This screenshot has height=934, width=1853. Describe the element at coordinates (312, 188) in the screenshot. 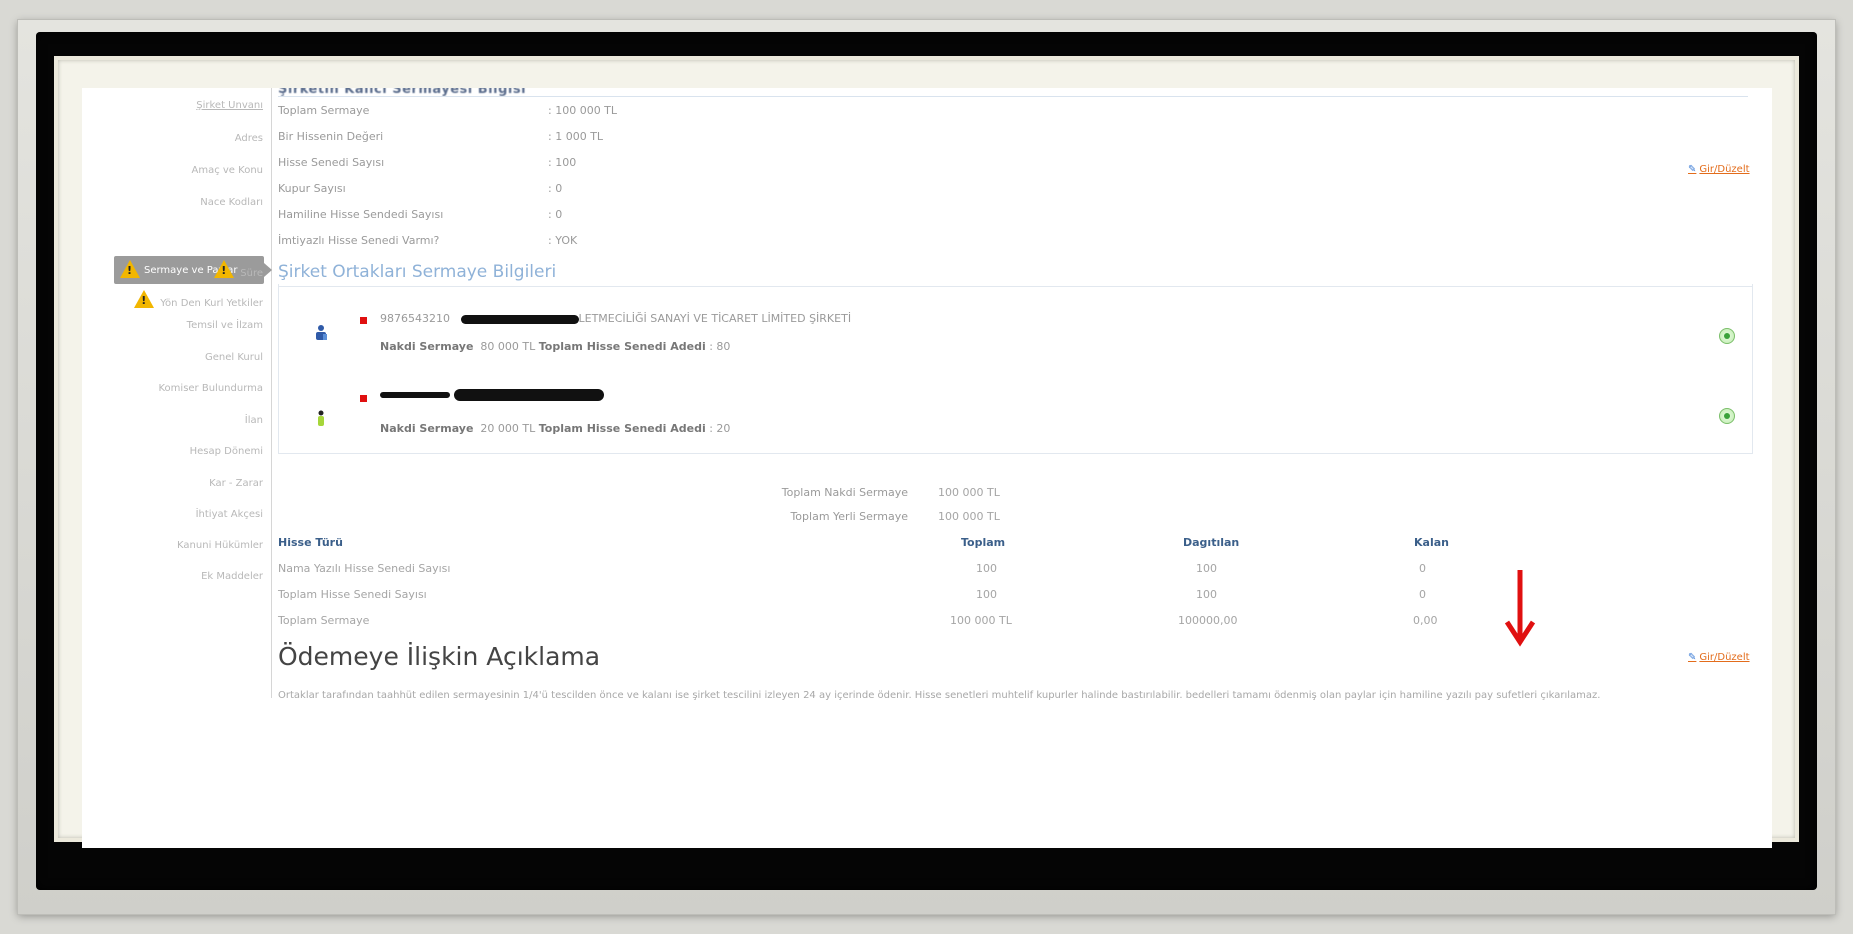

I see `row-label: Kupur Sayısı` at that location.